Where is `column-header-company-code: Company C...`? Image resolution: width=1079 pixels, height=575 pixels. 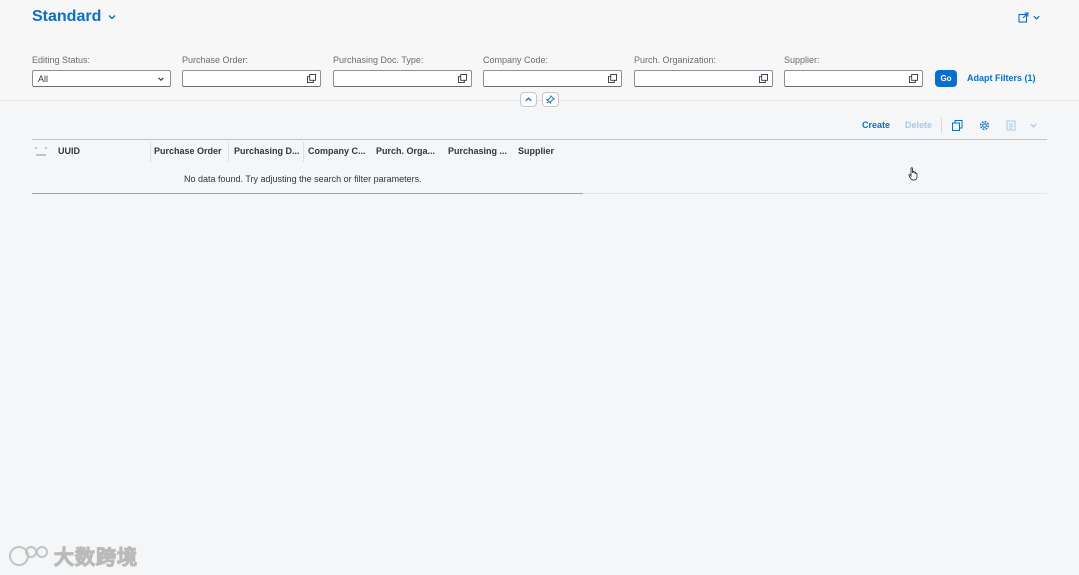 column-header-company-code: Company C... is located at coordinates (340, 151).